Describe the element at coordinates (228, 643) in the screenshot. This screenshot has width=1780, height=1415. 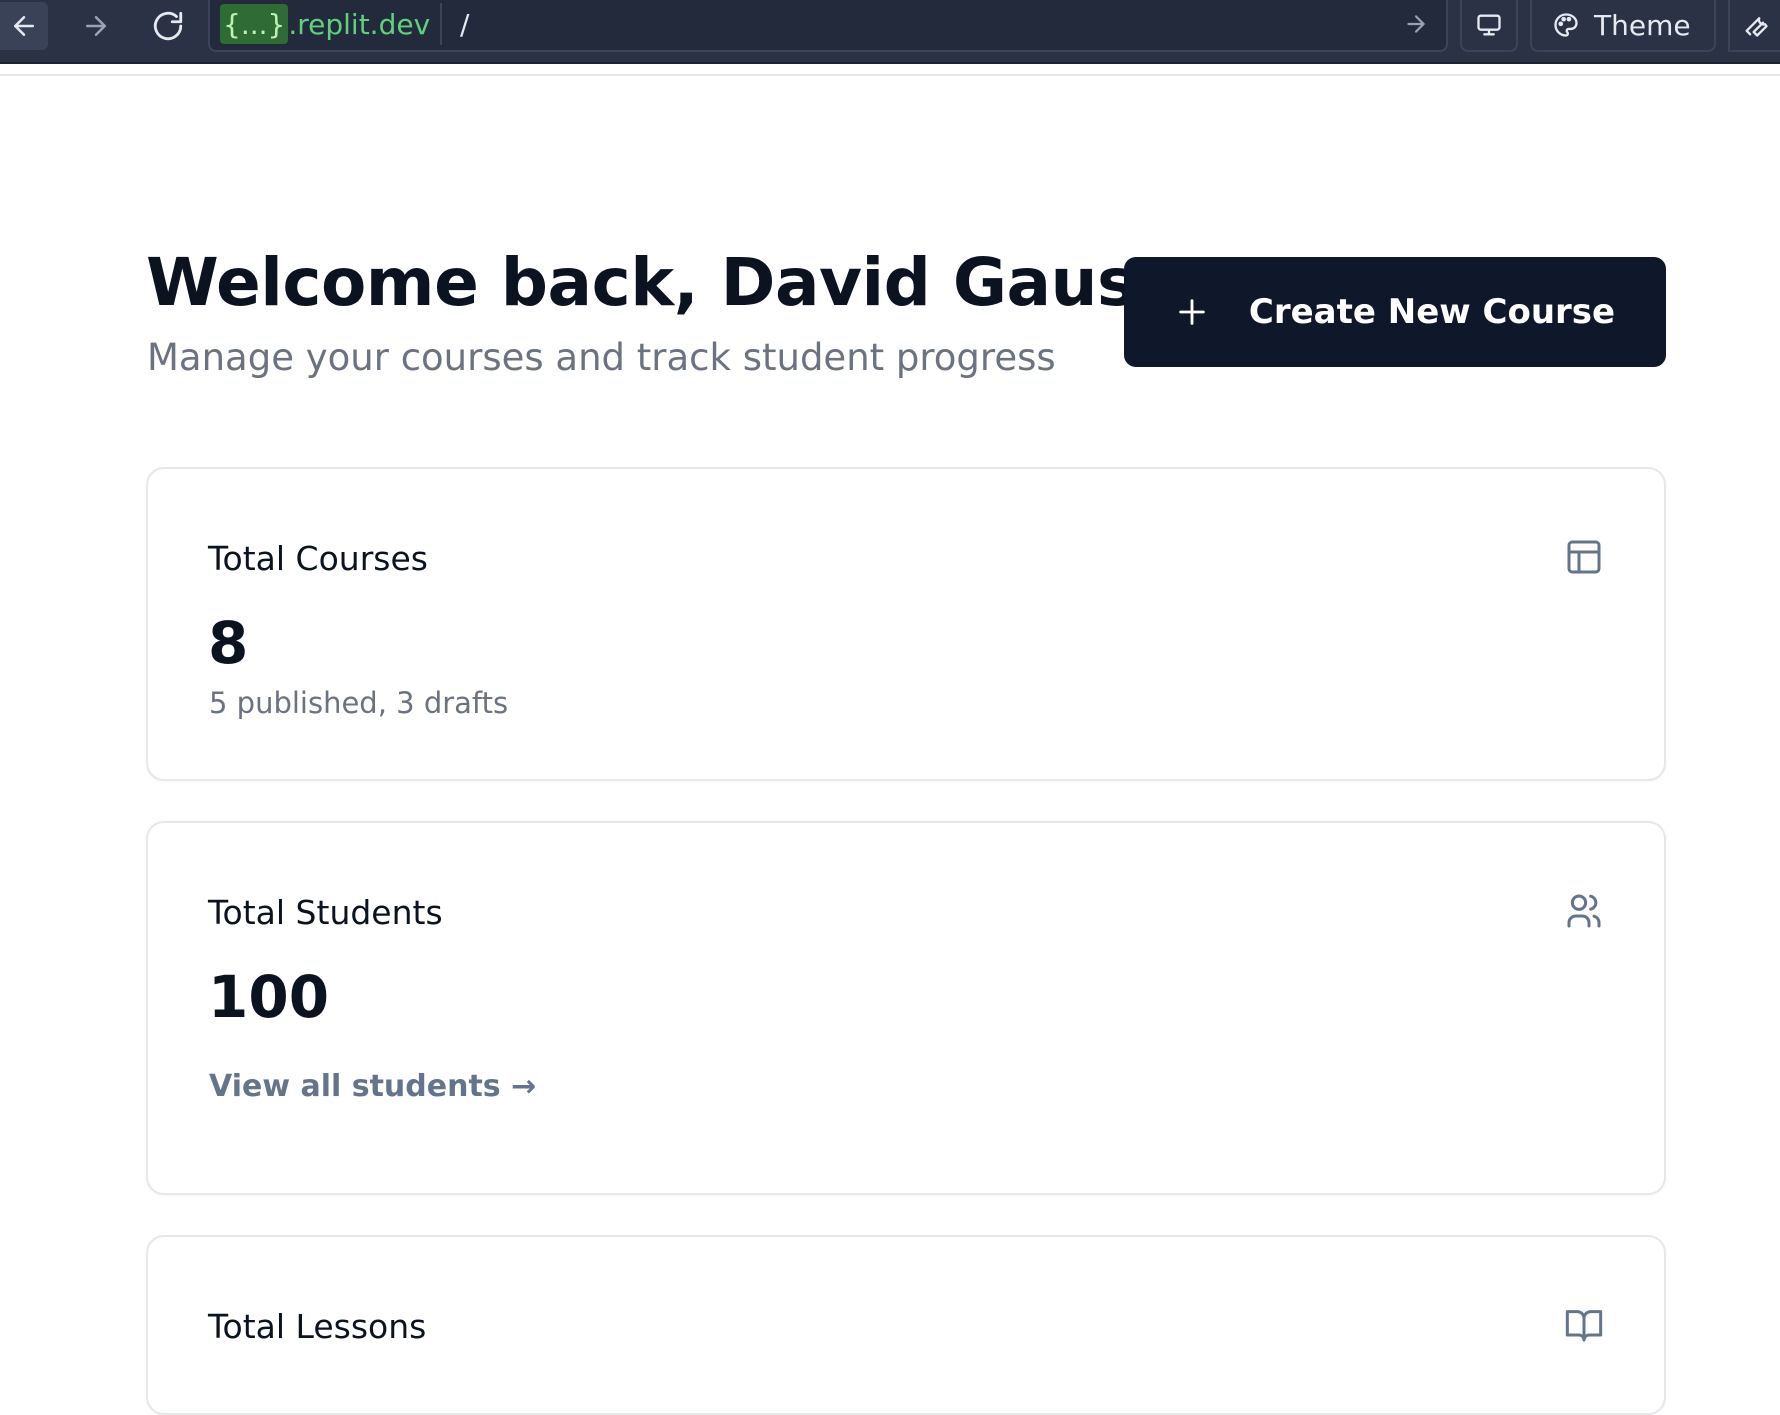
I see `card-value: 8` at that location.